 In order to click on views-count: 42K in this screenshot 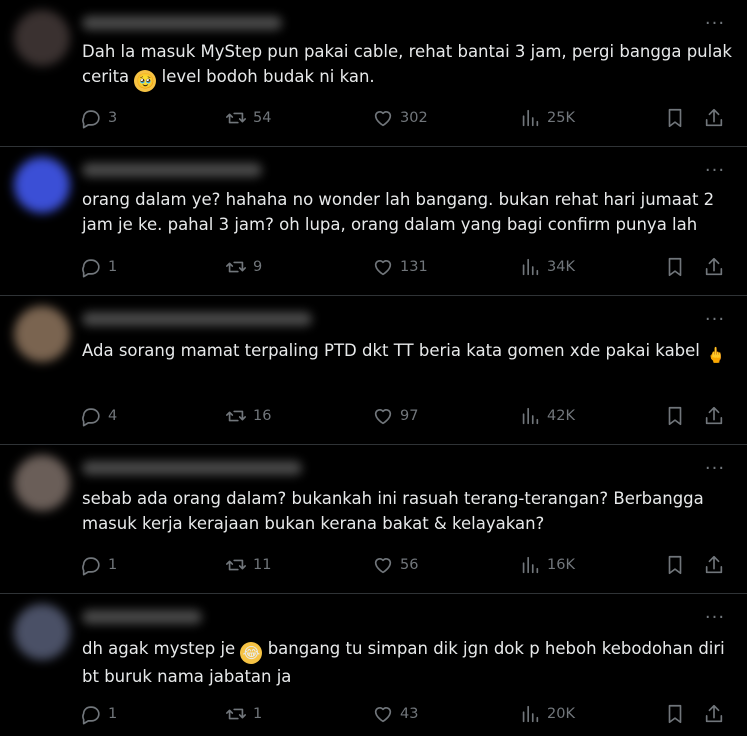, I will do `click(561, 416)`.